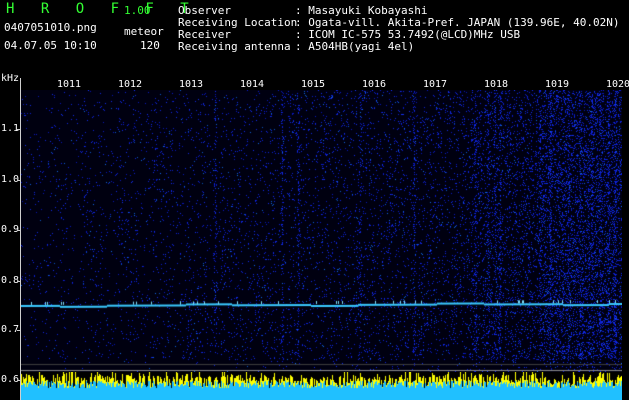  I want to click on x-tick-label: 1020, so click(617, 84).